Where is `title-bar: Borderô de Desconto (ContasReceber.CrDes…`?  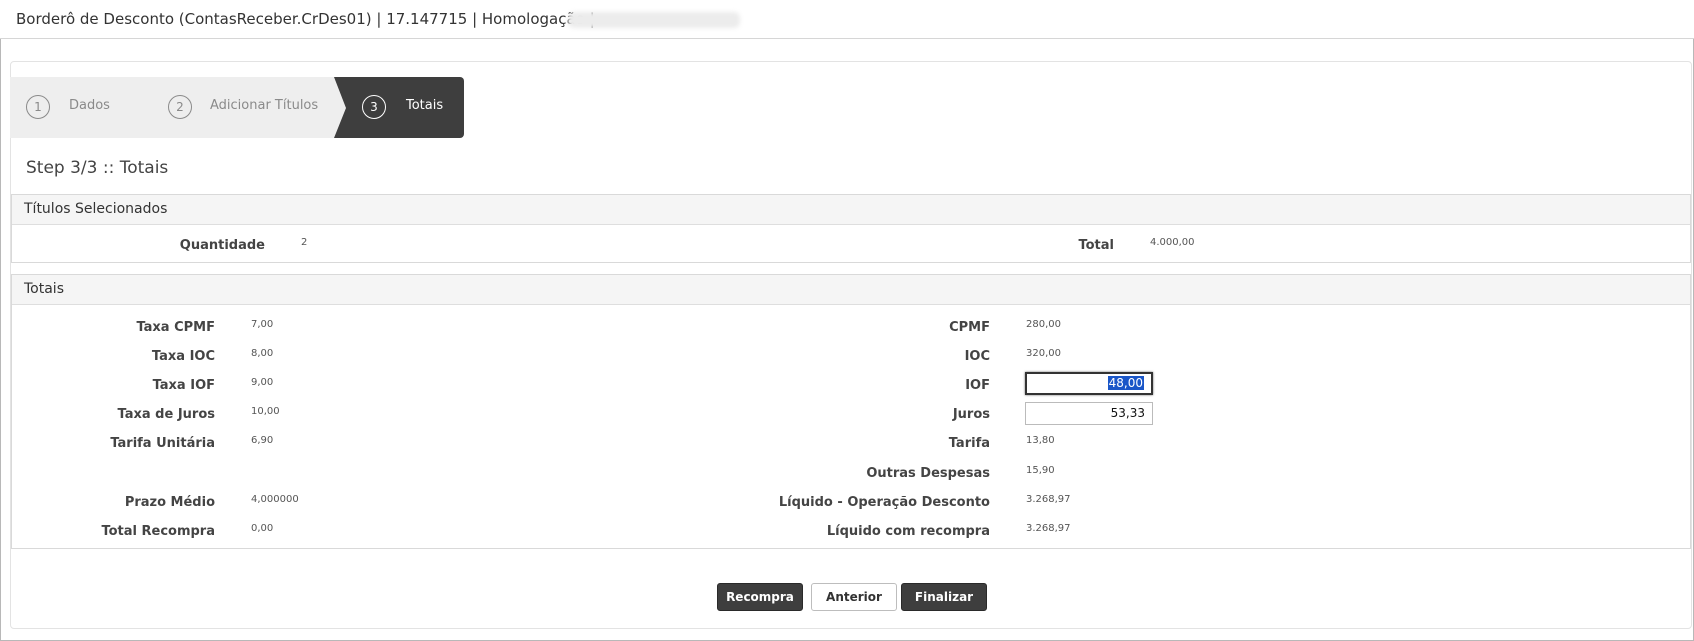 title-bar: Borderô de Desconto (ContasReceber.CrDes… is located at coordinates (847, 19).